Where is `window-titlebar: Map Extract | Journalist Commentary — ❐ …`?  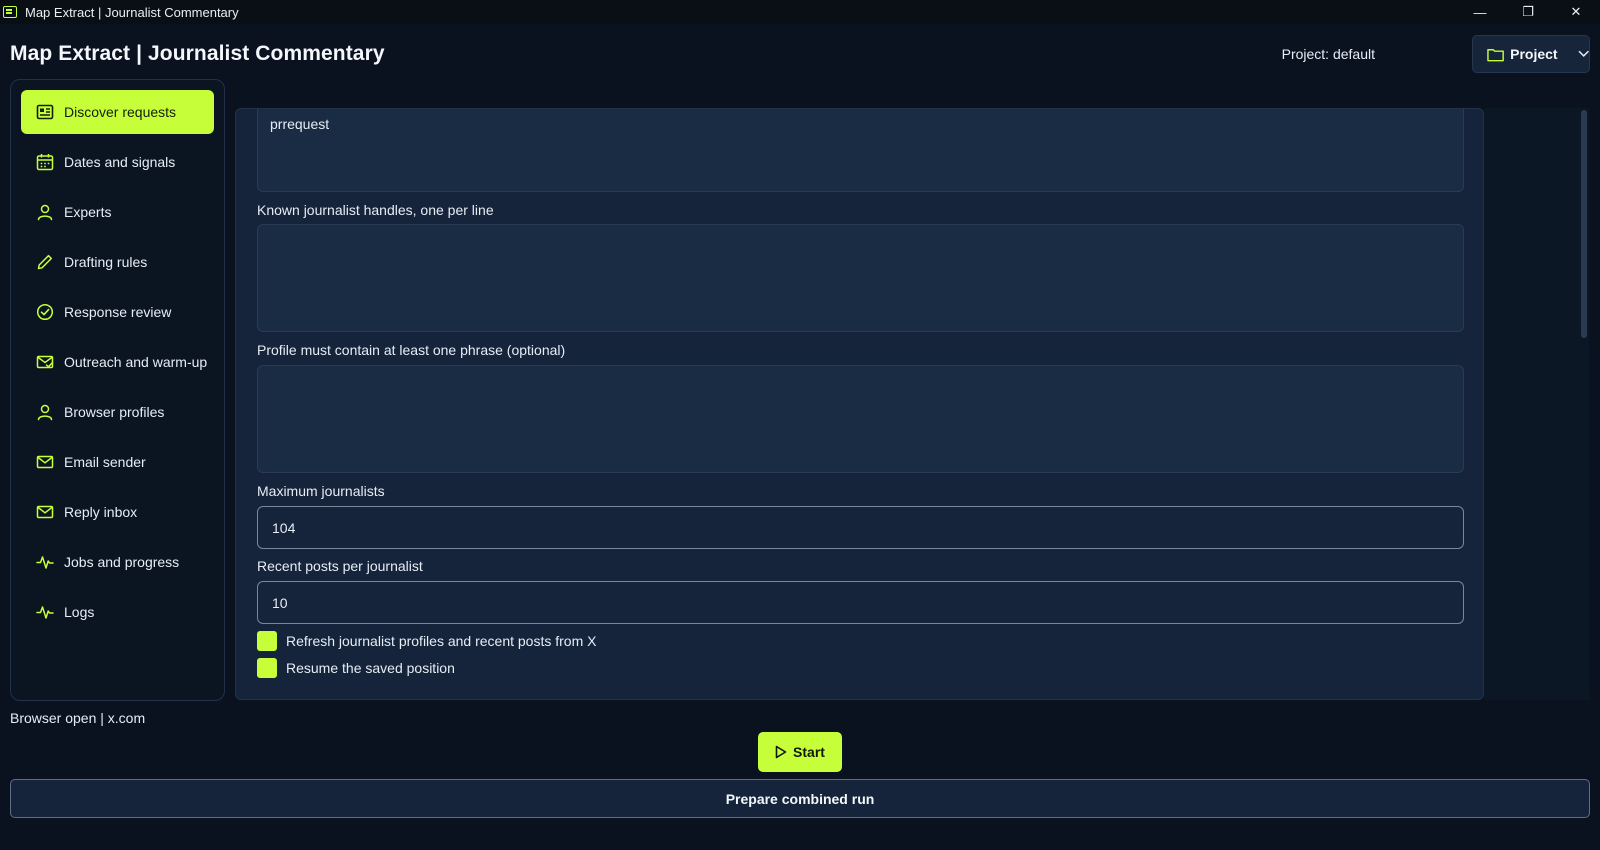 window-titlebar: Map Extract | Journalist Commentary — ❐ … is located at coordinates (800, 12).